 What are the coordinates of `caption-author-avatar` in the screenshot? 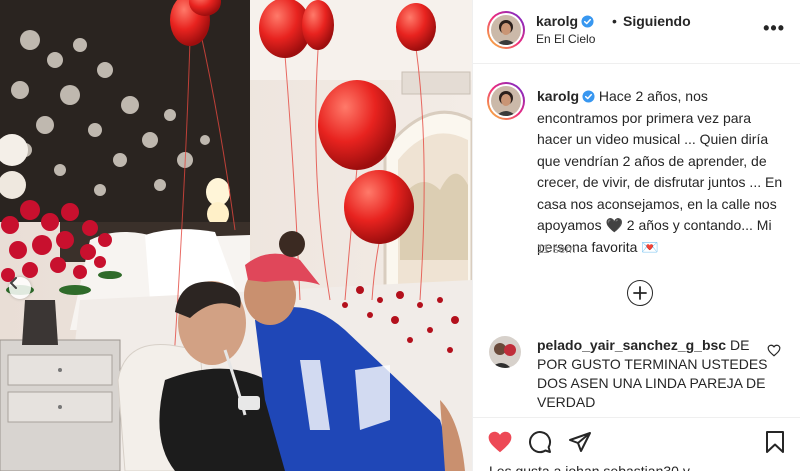 It's located at (506, 101).